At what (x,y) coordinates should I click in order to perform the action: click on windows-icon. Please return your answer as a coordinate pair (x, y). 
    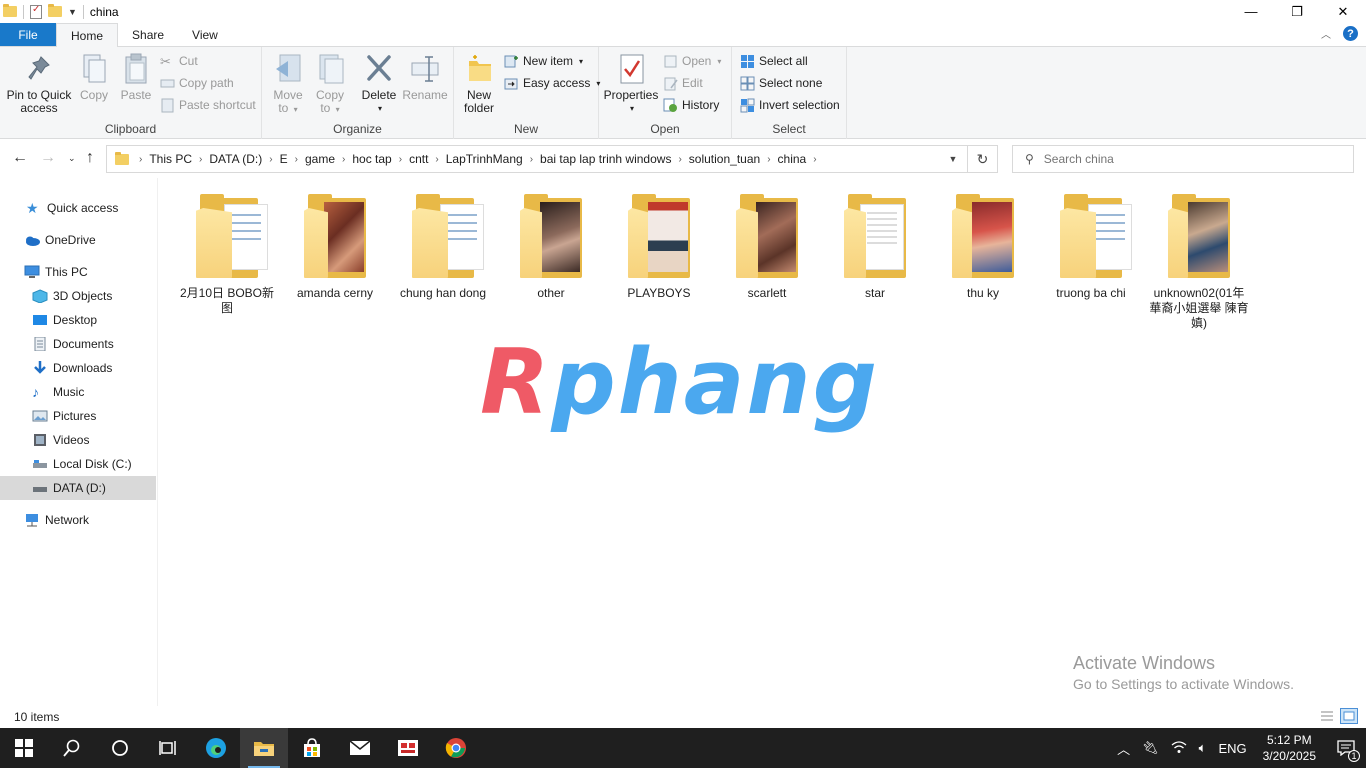
    Looking at the image, I should click on (24, 748).